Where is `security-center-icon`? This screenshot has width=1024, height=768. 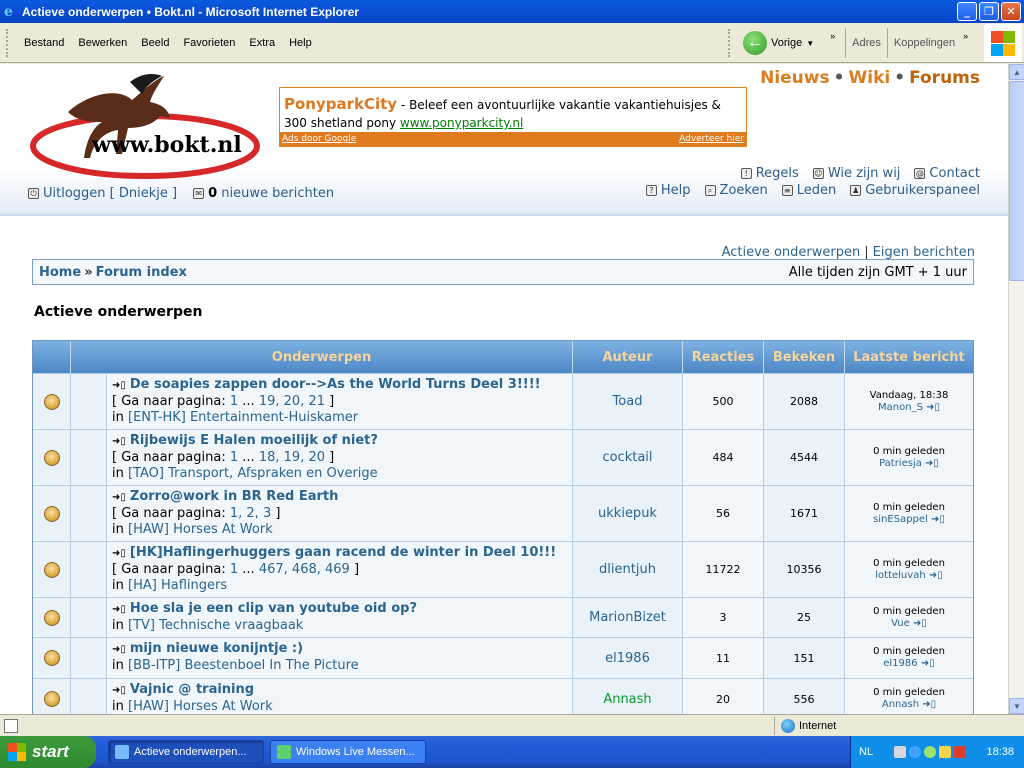 security-center-icon is located at coordinates (929, 752).